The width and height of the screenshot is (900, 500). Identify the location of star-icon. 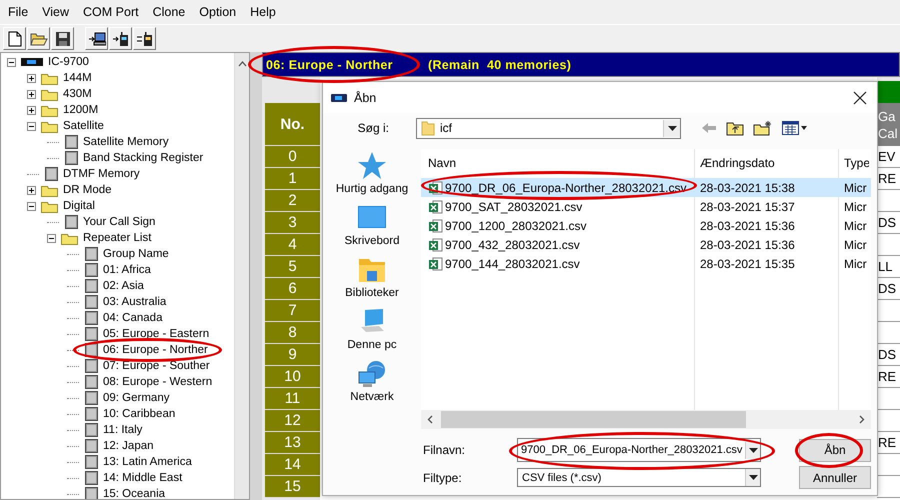
(372, 166).